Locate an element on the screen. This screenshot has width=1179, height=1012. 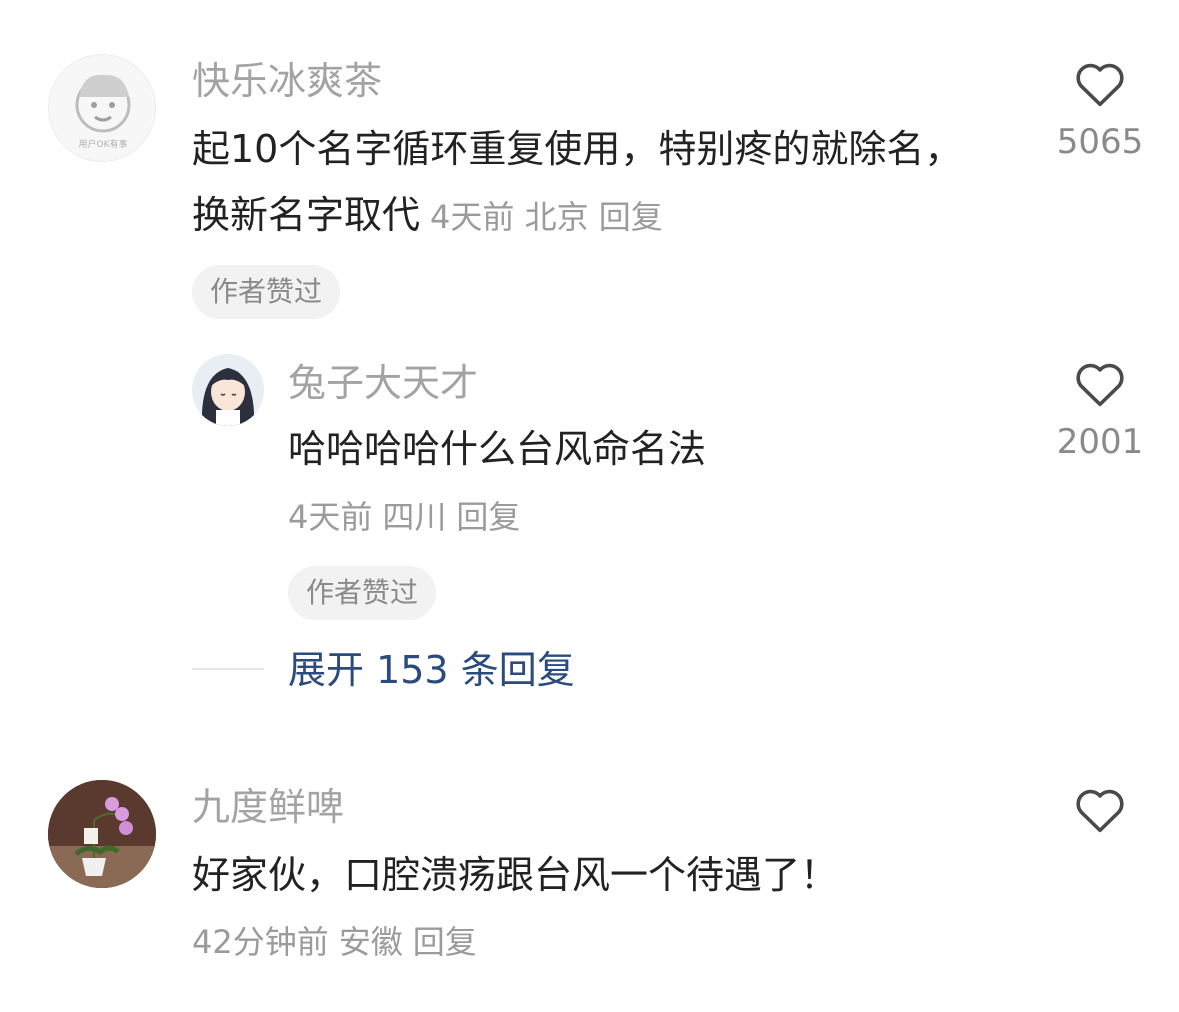
comment-time: 42分钟前 is located at coordinates (260, 942).